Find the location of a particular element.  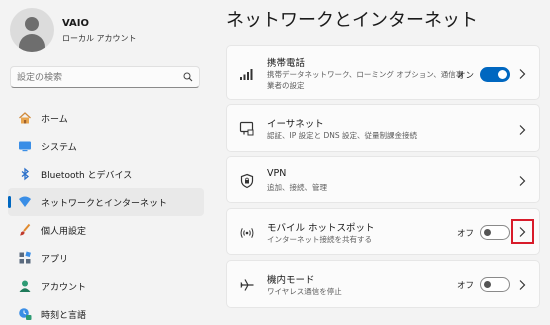

sidebar-item-label: アプリ is located at coordinates (55, 260).